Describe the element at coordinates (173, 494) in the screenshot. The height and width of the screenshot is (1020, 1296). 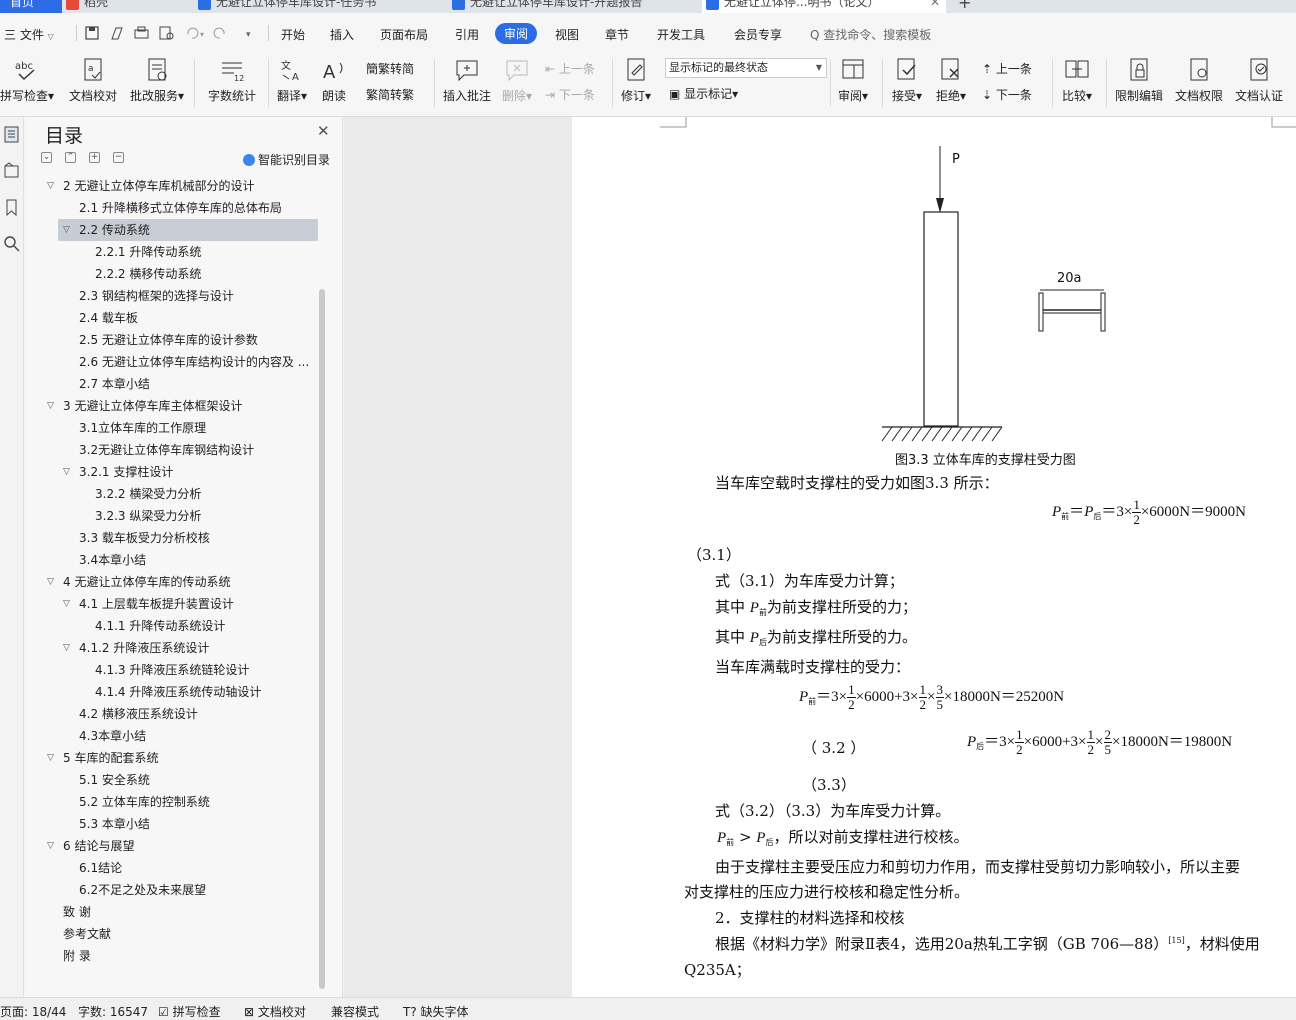
I see `toc-item: 3.2.2 横梁受力分析` at that location.